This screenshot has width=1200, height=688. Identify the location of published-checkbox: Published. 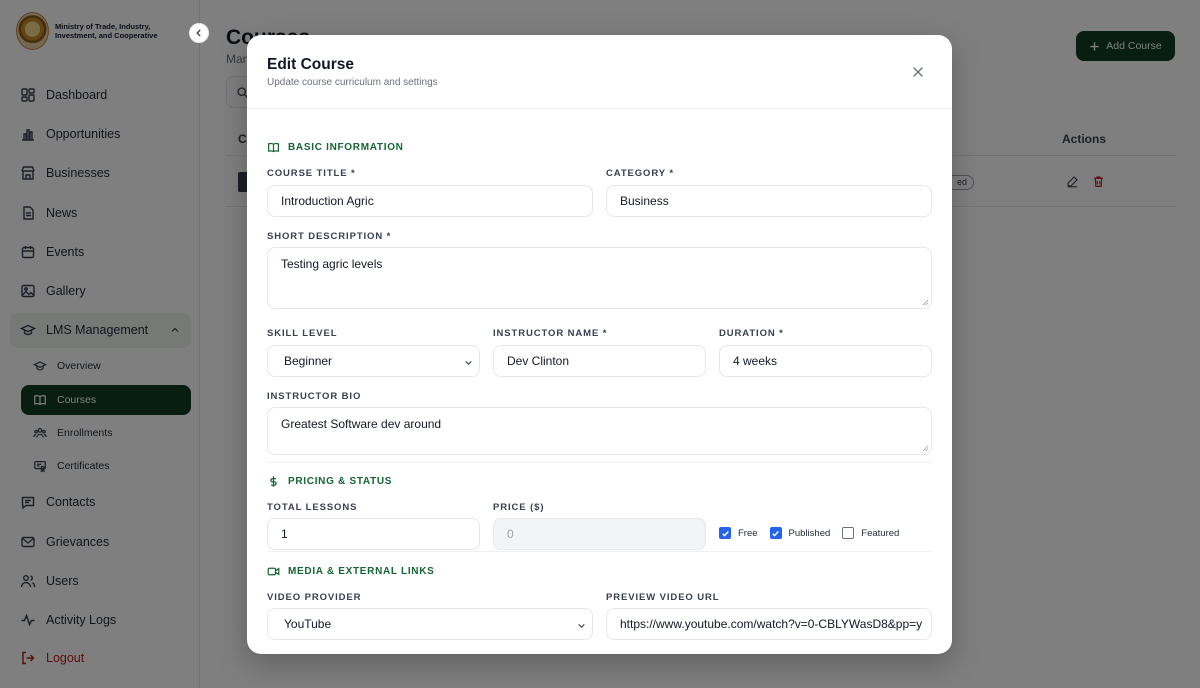
(800, 533).